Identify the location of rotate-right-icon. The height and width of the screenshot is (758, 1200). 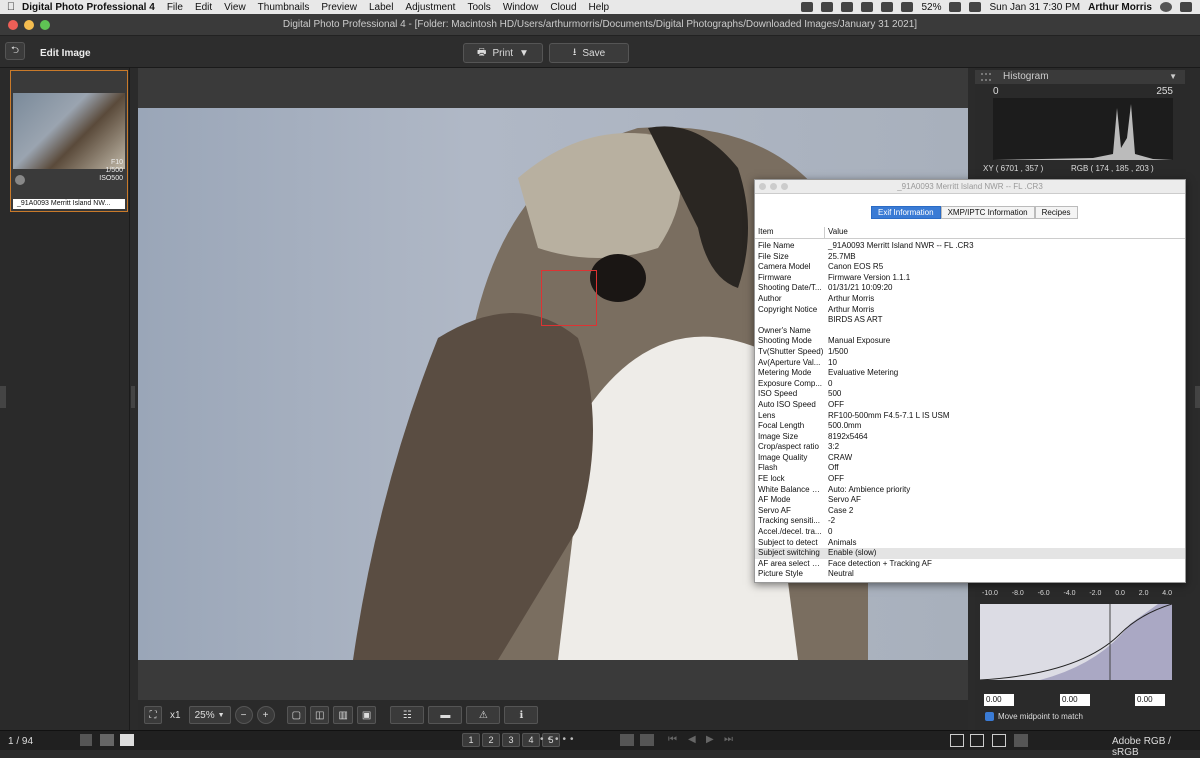
(647, 740).